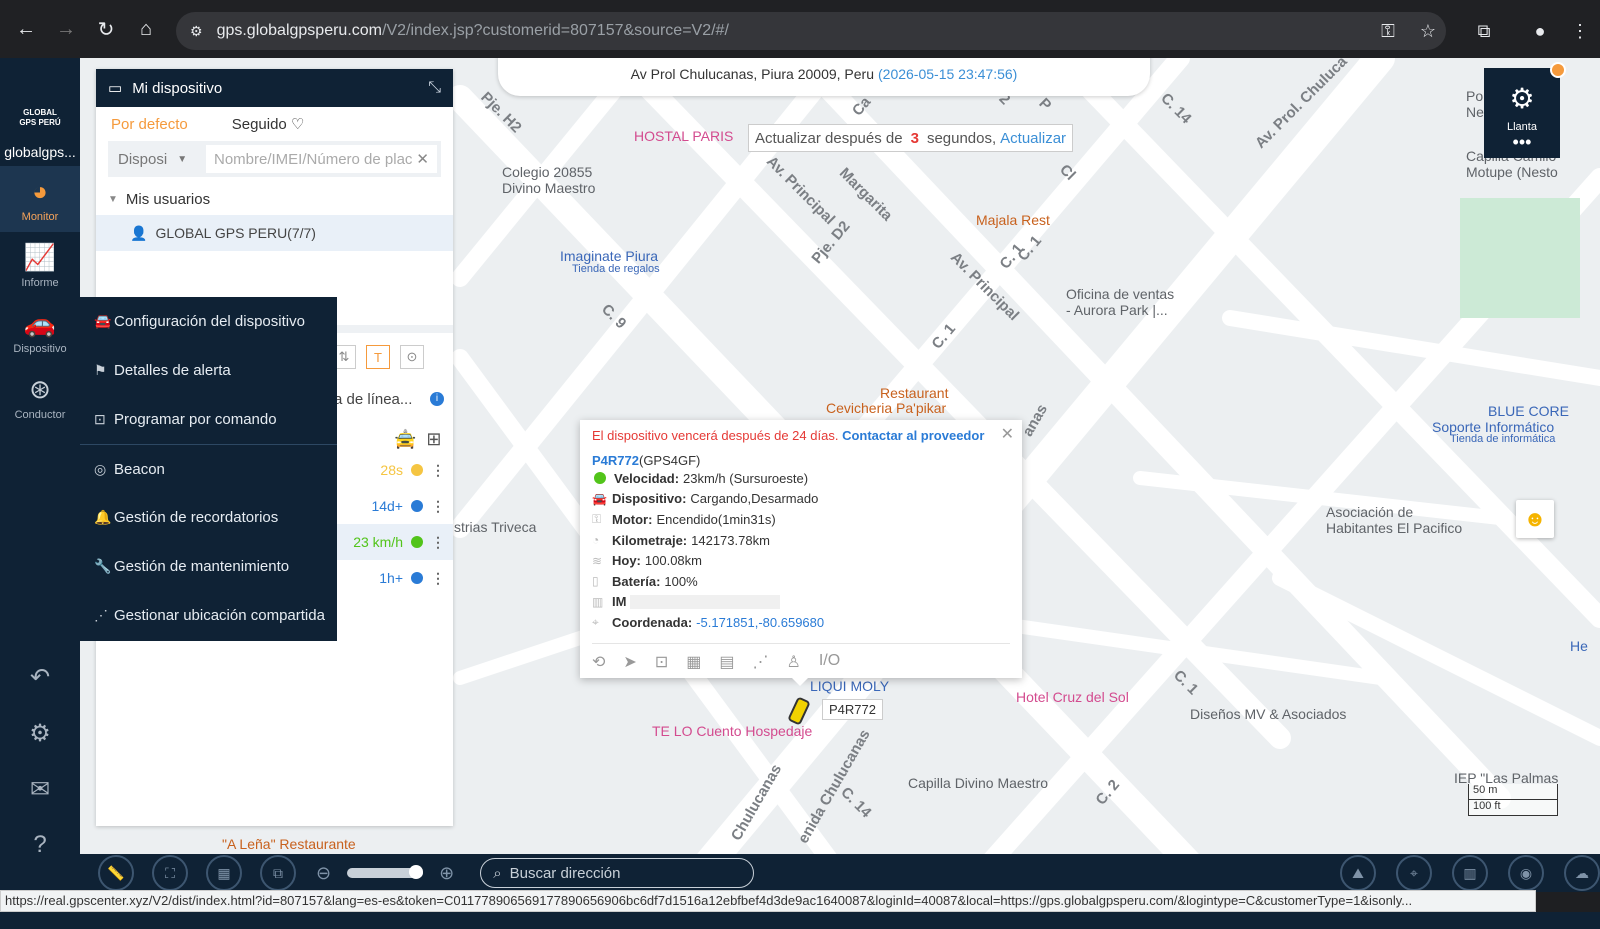 The width and height of the screenshot is (1600, 929). Describe the element at coordinates (629, 662) in the screenshot. I see `navigate-icon: ➤` at that location.